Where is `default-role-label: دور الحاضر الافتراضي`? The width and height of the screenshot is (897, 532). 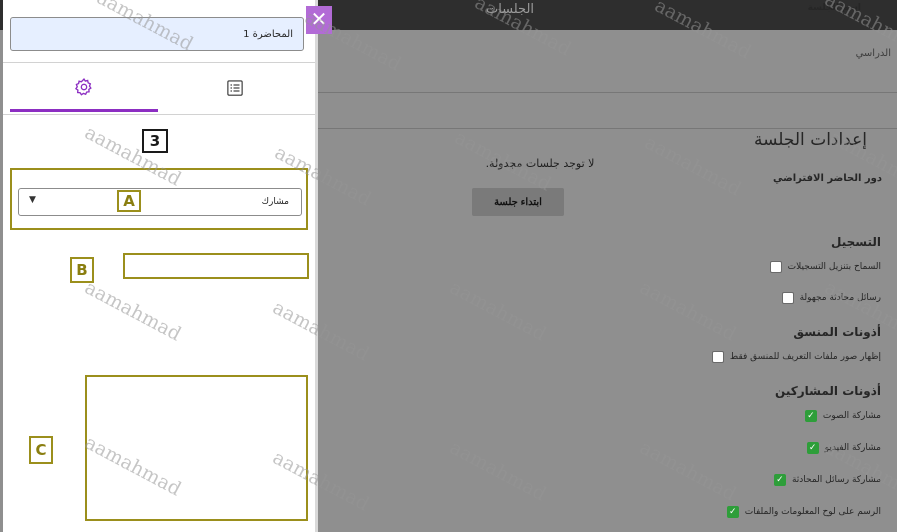 default-role-label: دور الحاضر الافتراضي is located at coordinates (827, 178).